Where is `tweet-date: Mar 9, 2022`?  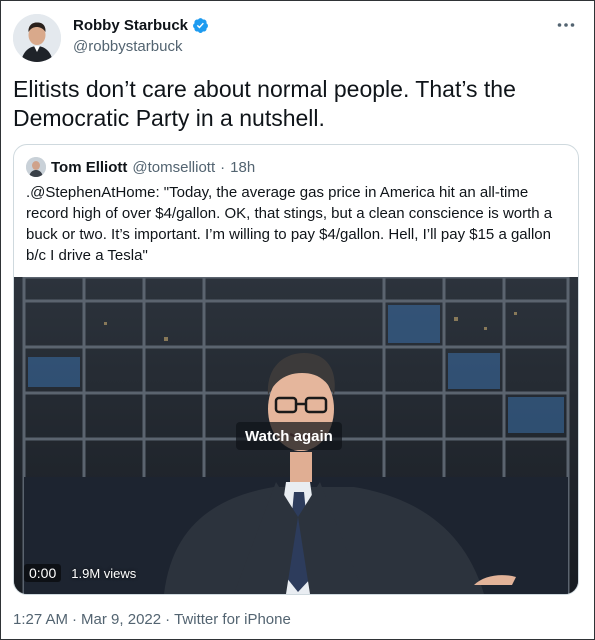 tweet-date: Mar 9, 2022 is located at coordinates (121, 619).